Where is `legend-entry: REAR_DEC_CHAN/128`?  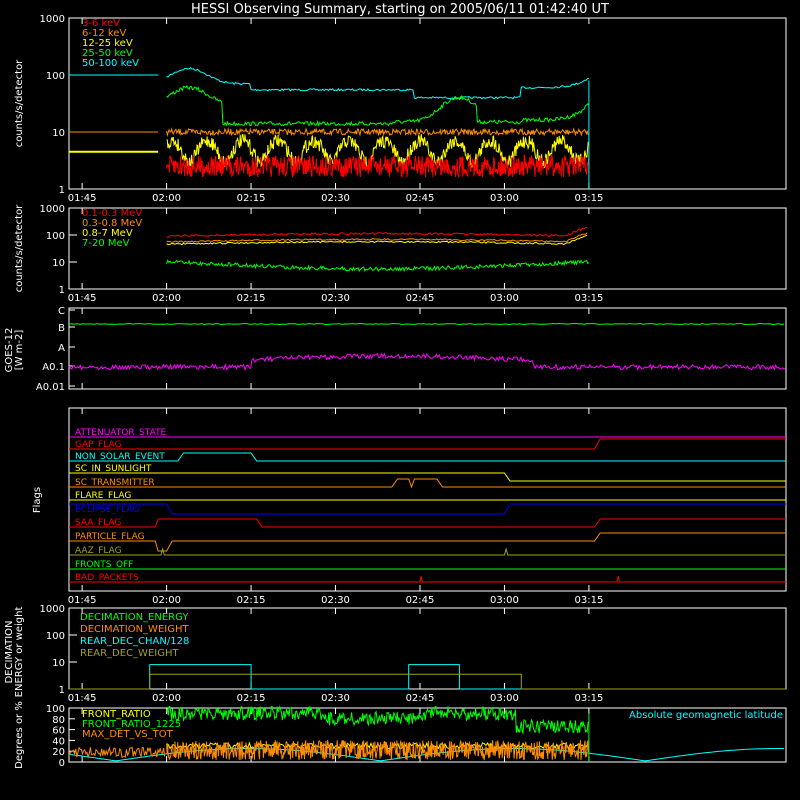 legend-entry: REAR_DEC_CHAN/128 is located at coordinates (134, 641).